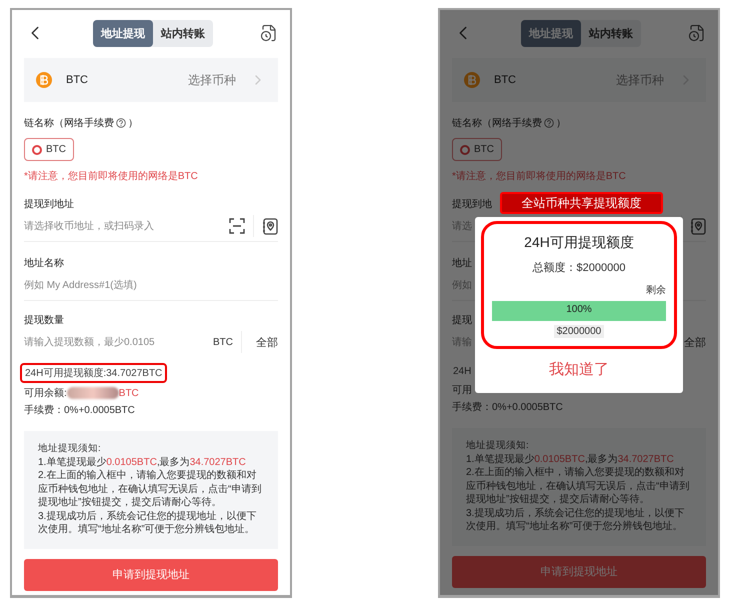 The image size is (733, 605). I want to click on remaining-label: 剩余, so click(656, 290).